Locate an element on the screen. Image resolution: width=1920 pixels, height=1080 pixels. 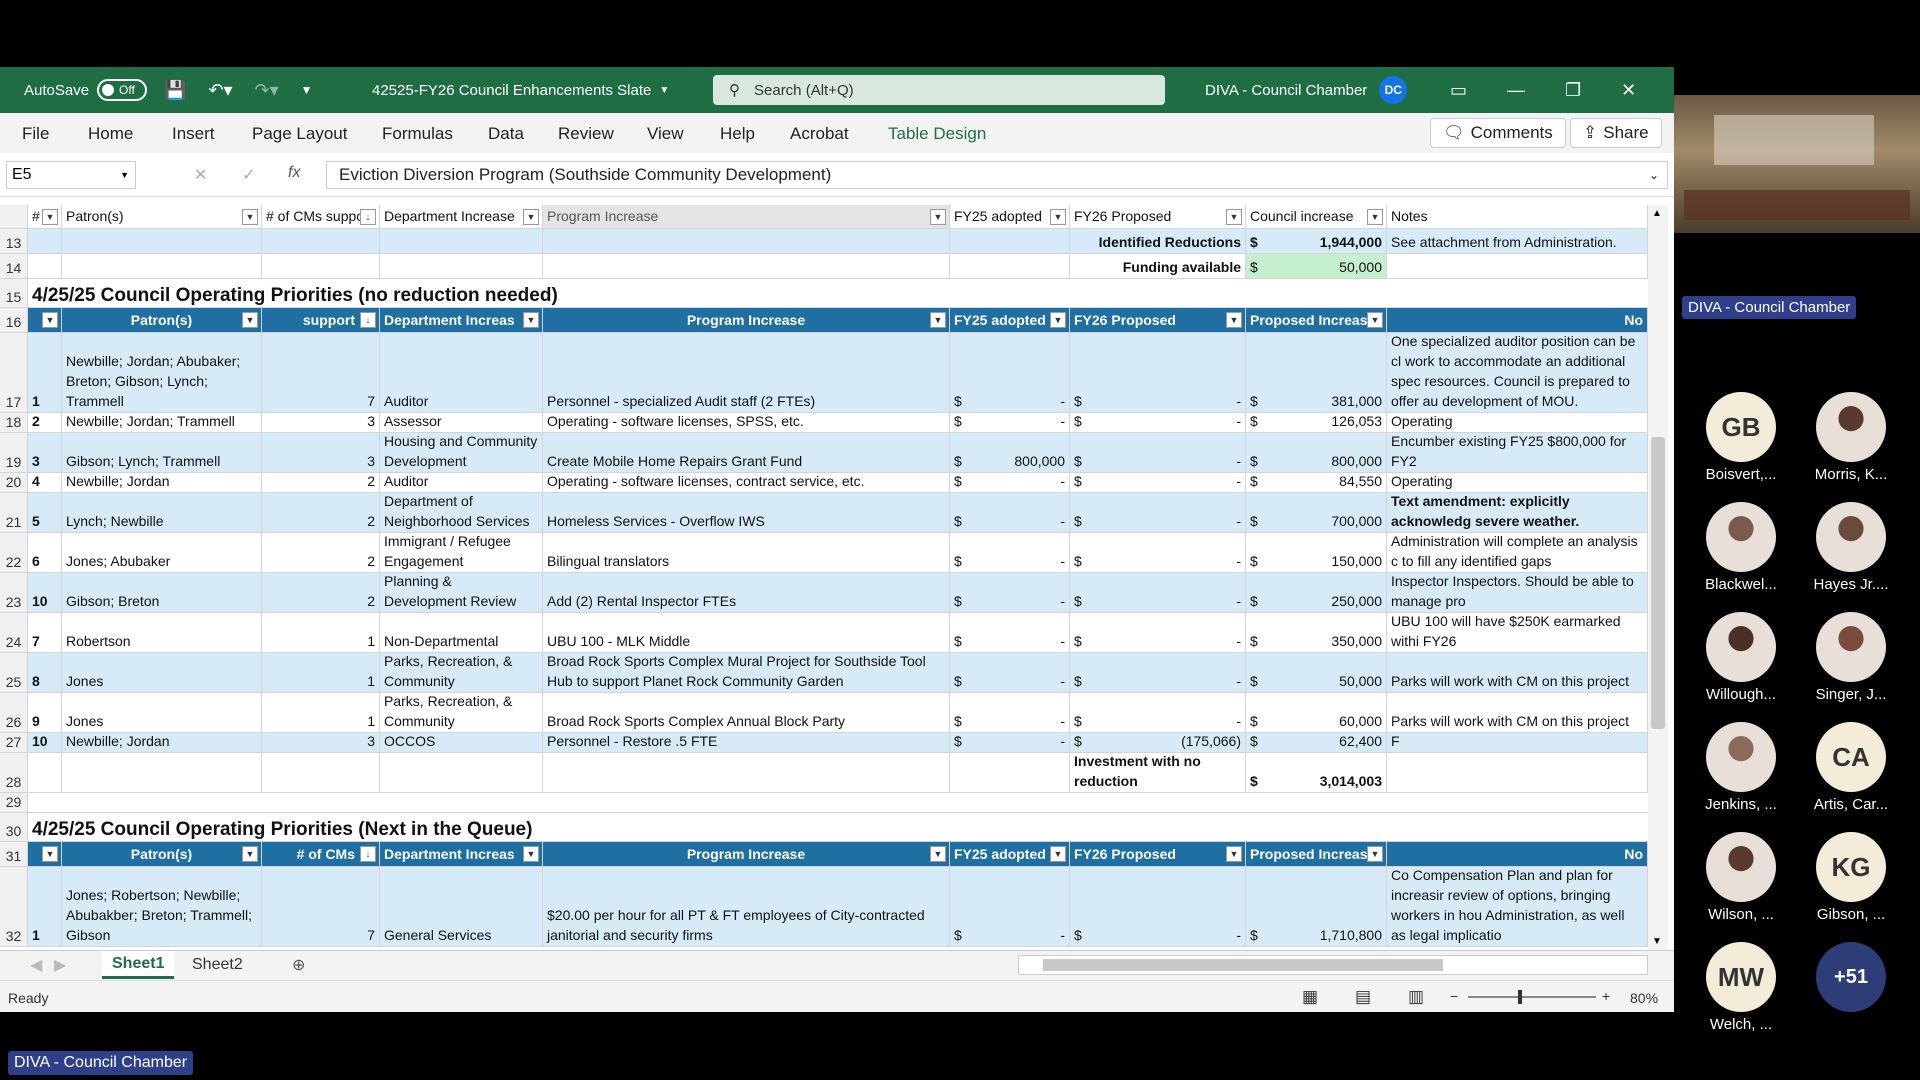
fy26-cell: $ (175,066) is located at coordinates (1158, 742).